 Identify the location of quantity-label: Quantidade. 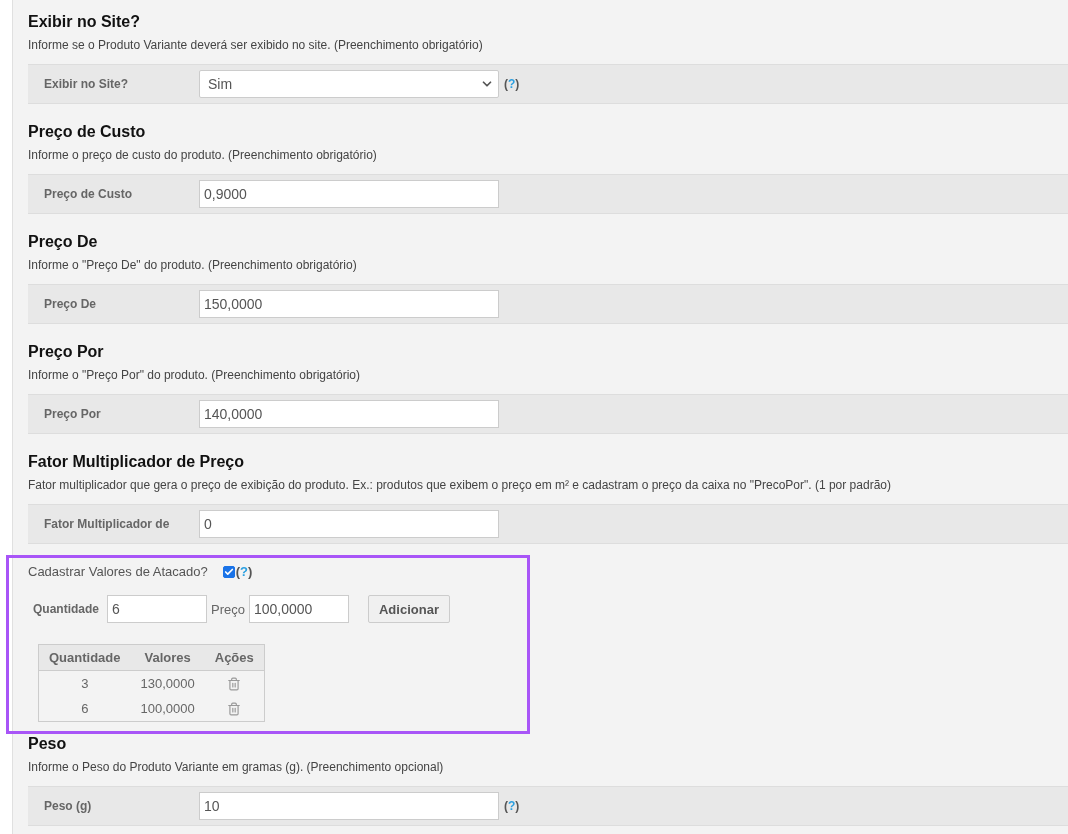
(66, 609).